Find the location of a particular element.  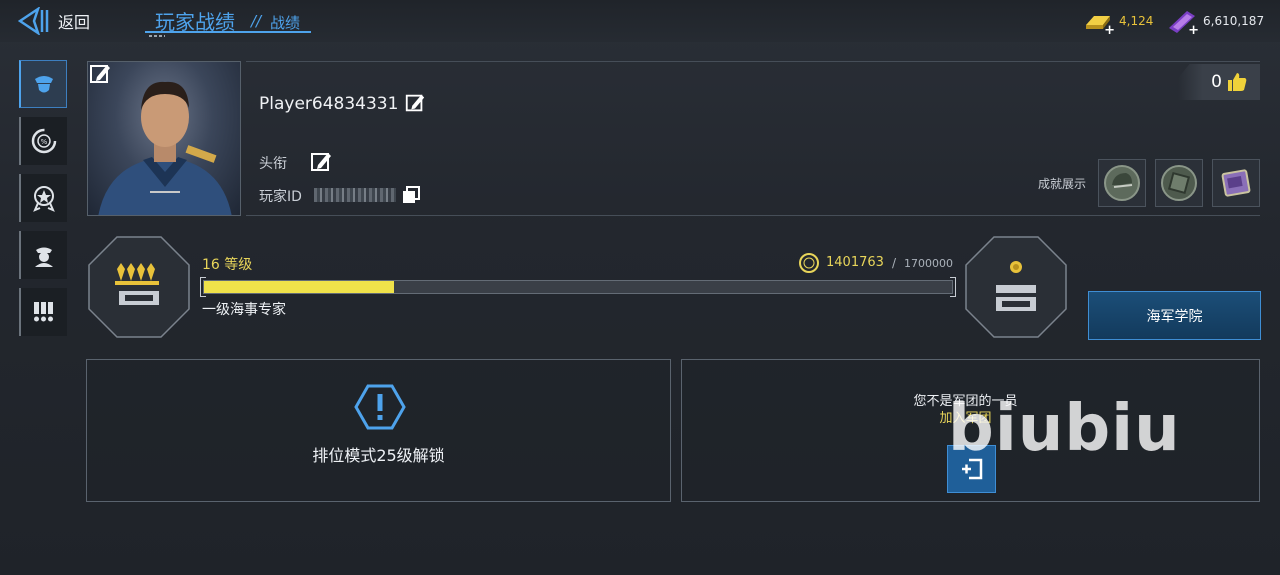

purple-ticket-icon: + is located at coordinates (1183, 23).